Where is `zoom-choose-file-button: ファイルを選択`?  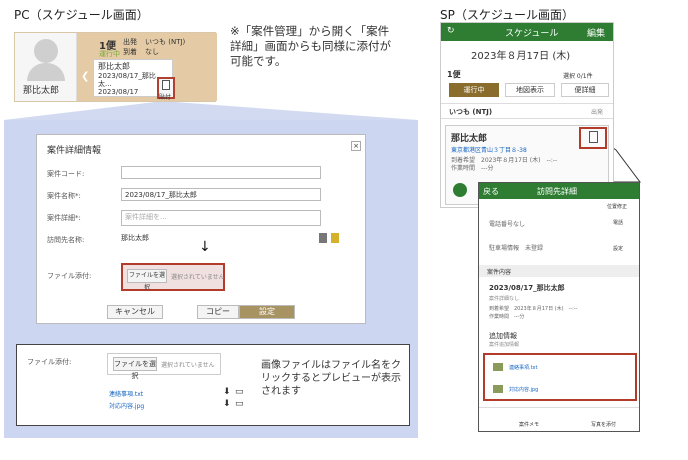 zoom-choose-file-button: ファイルを選択 is located at coordinates (135, 368).